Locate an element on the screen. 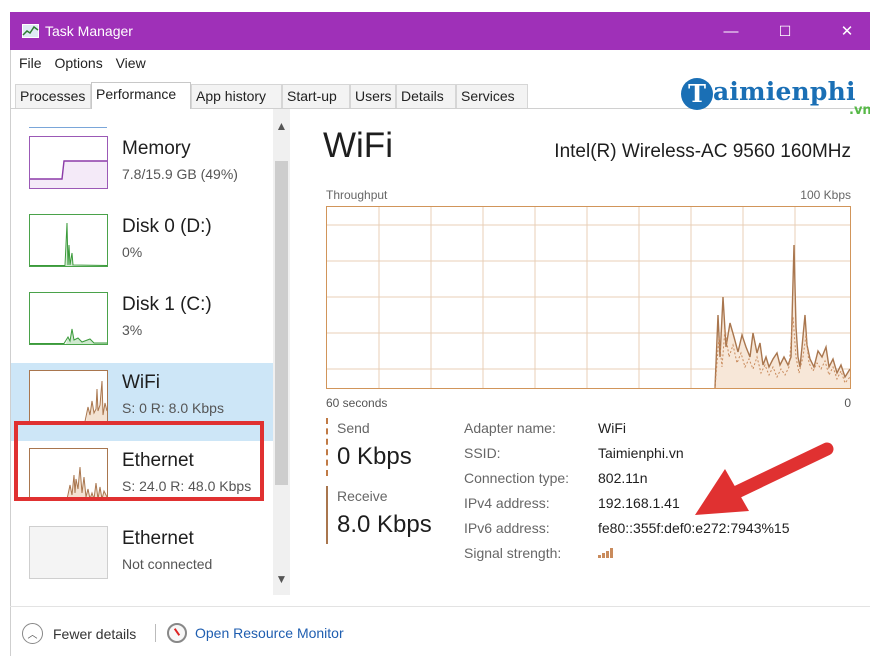  property-key: SSID: is located at coordinates (482, 453).